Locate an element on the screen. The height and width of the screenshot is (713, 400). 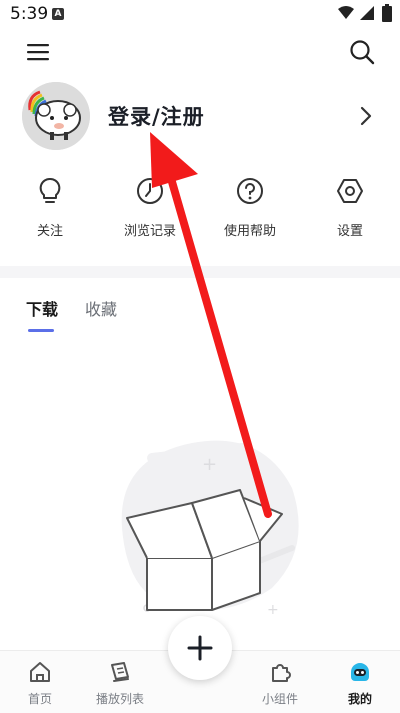
settings-button: 设置 is located at coordinates (350, 211).